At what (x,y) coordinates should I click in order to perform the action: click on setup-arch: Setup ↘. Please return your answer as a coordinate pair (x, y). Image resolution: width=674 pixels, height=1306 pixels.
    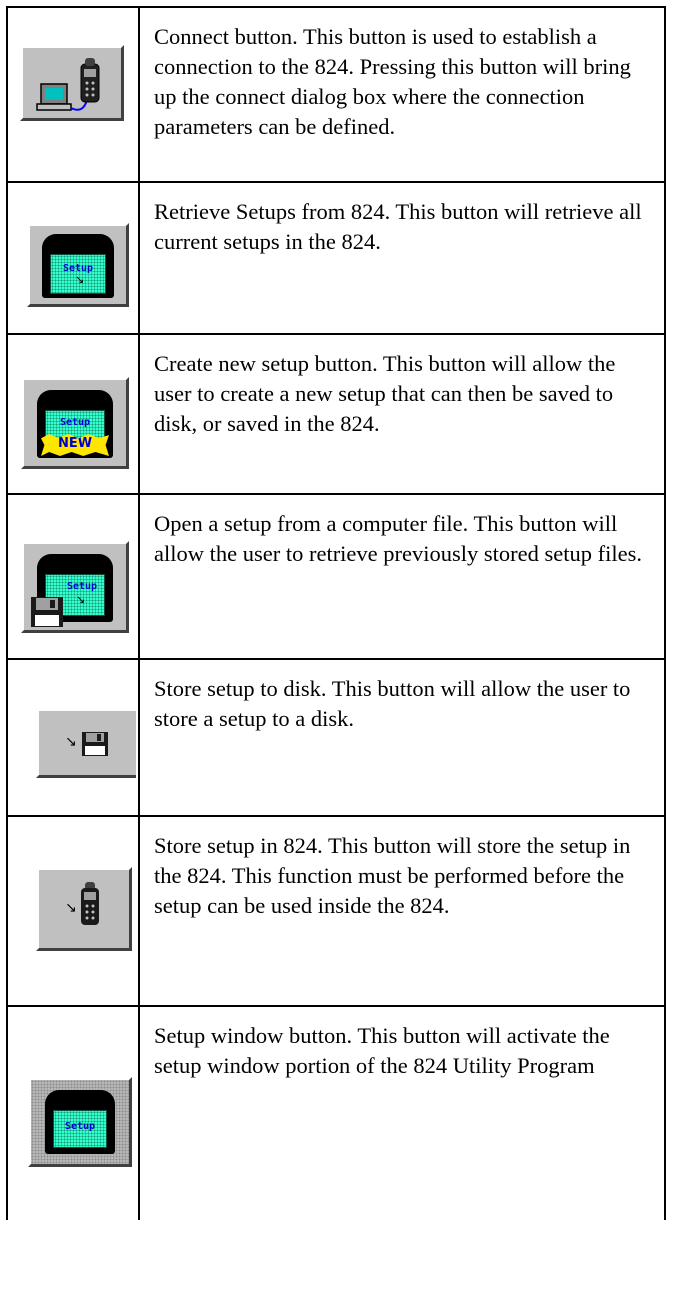
    Looking at the image, I should click on (78, 266).